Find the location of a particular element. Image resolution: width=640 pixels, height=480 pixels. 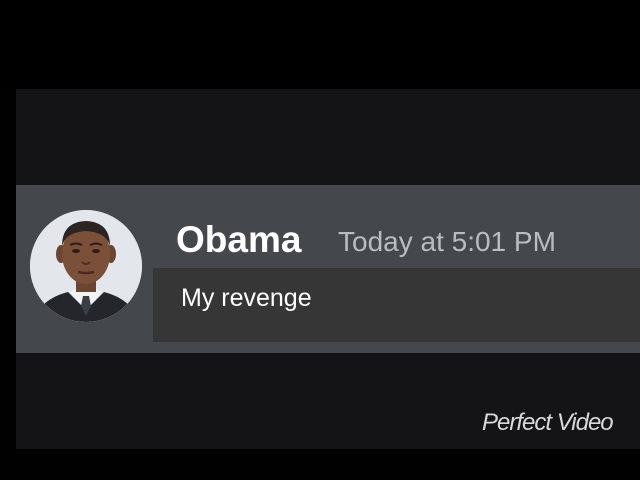

message-content-box: My revenge is located at coordinates (396, 305).